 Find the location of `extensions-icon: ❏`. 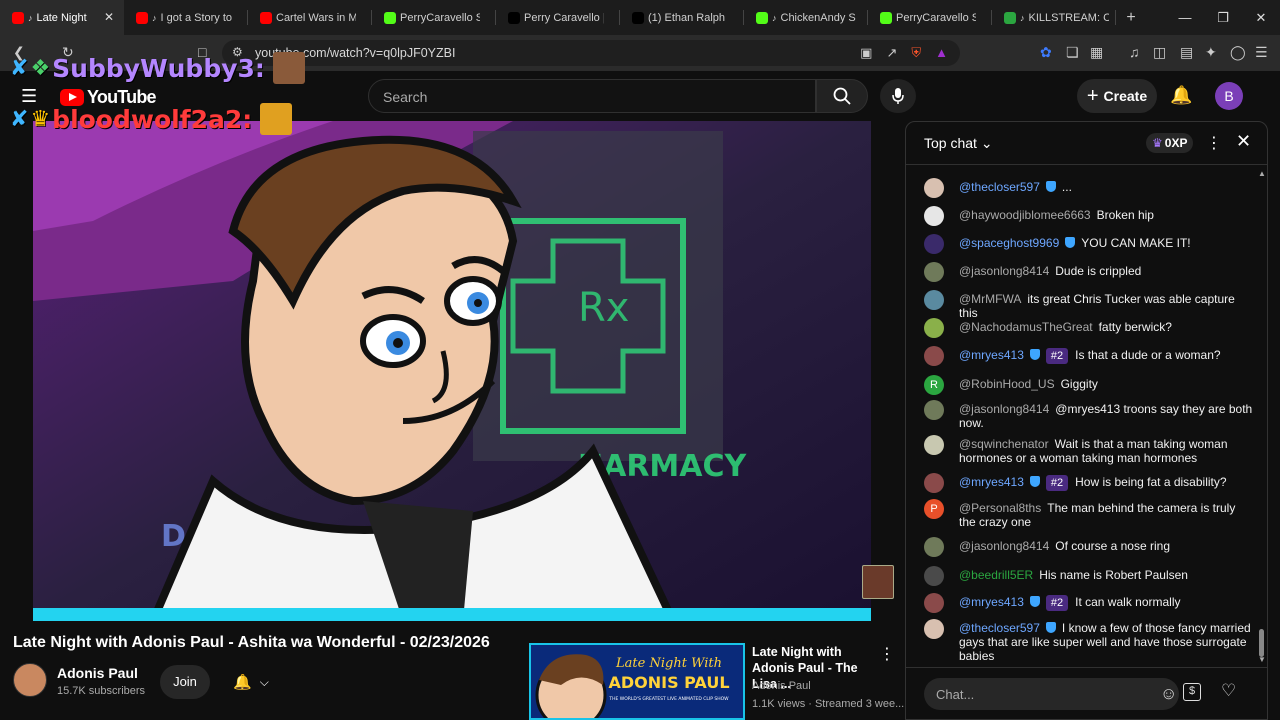

extensions-icon: ❏ is located at coordinates (1072, 52).